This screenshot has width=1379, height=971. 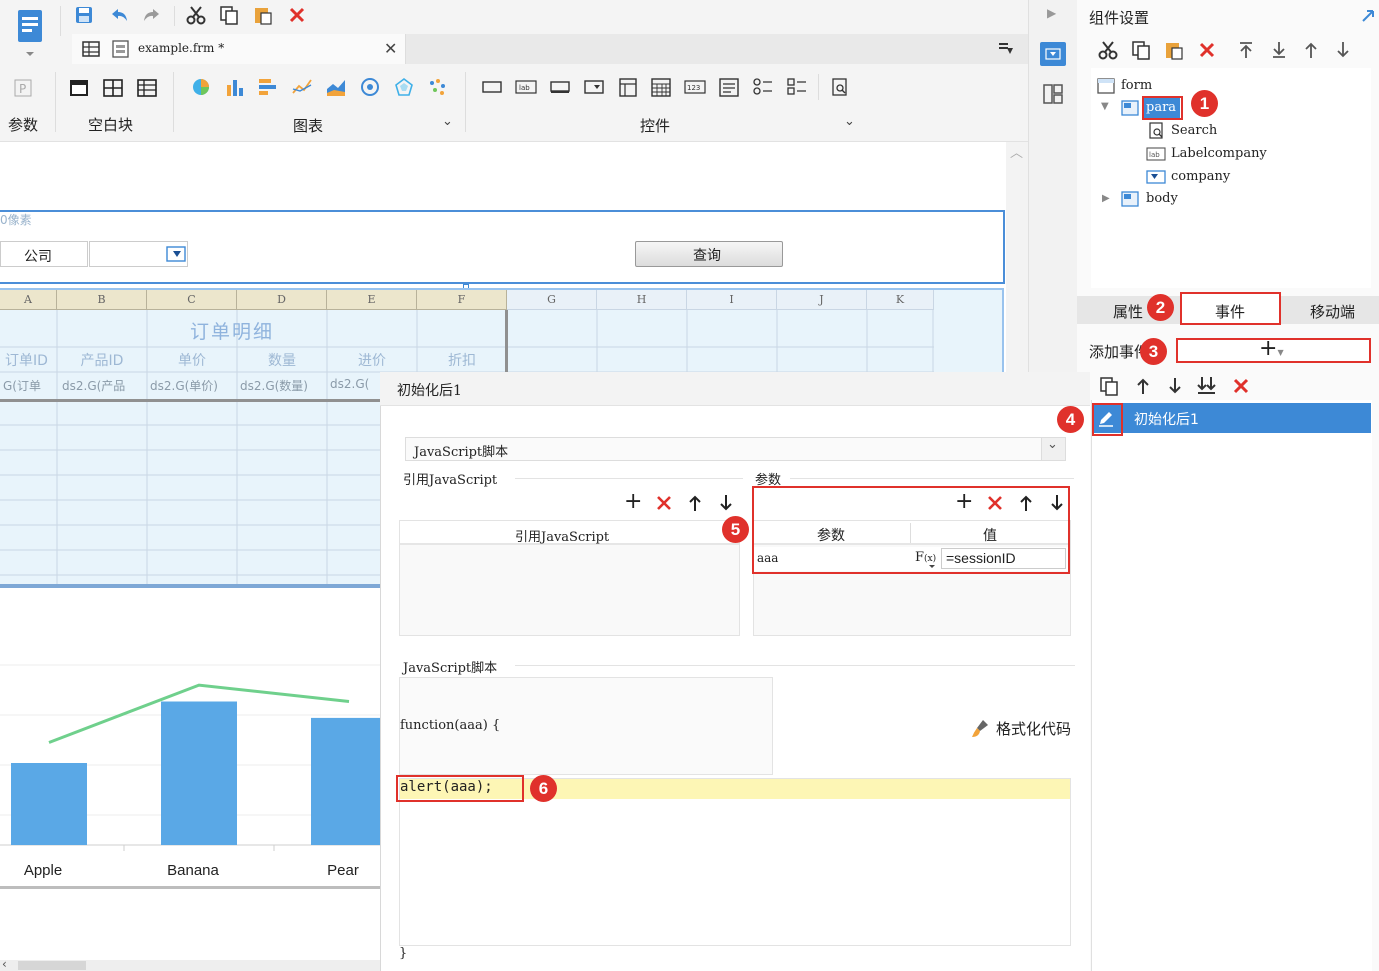 I want to click on canvas-vscrollbar, so click(x=1017, y=257).